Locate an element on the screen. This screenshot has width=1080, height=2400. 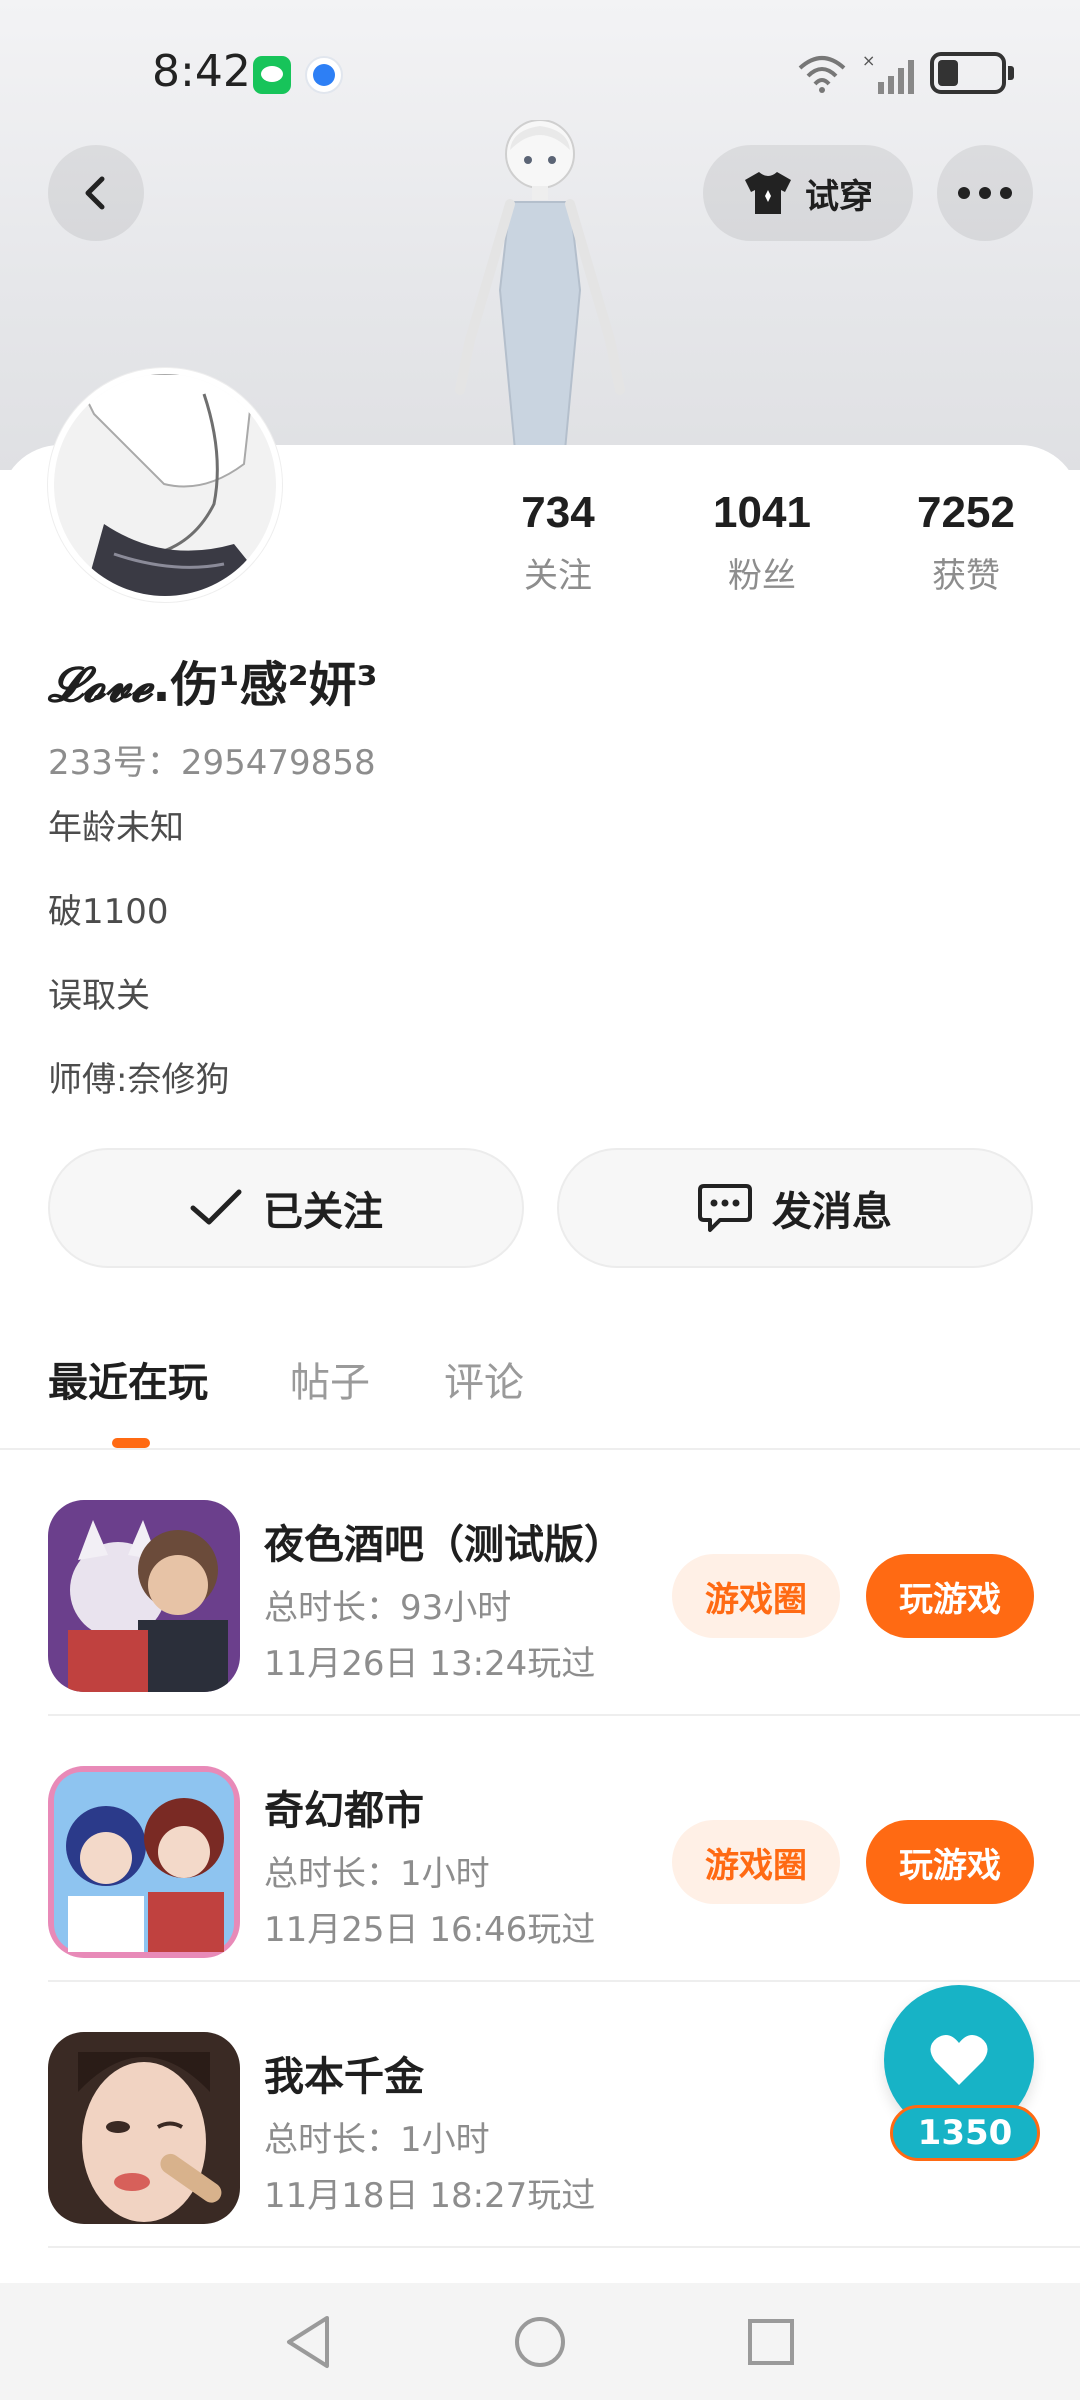
back-button is located at coordinates (96, 193).